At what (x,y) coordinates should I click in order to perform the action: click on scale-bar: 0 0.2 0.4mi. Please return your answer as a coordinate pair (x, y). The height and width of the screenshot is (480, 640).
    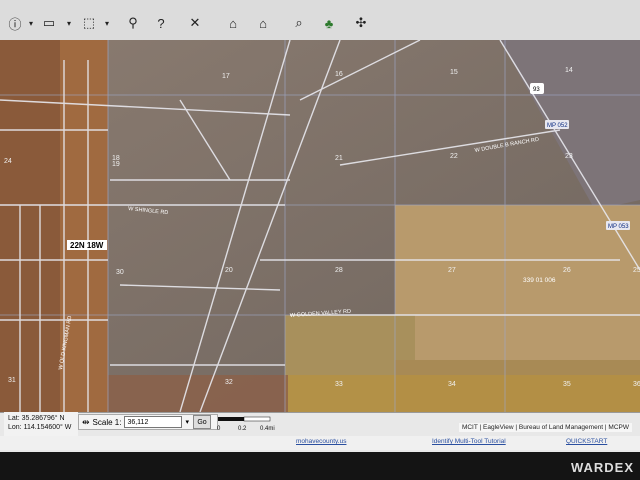
    Looking at the image, I should click on (245, 425).